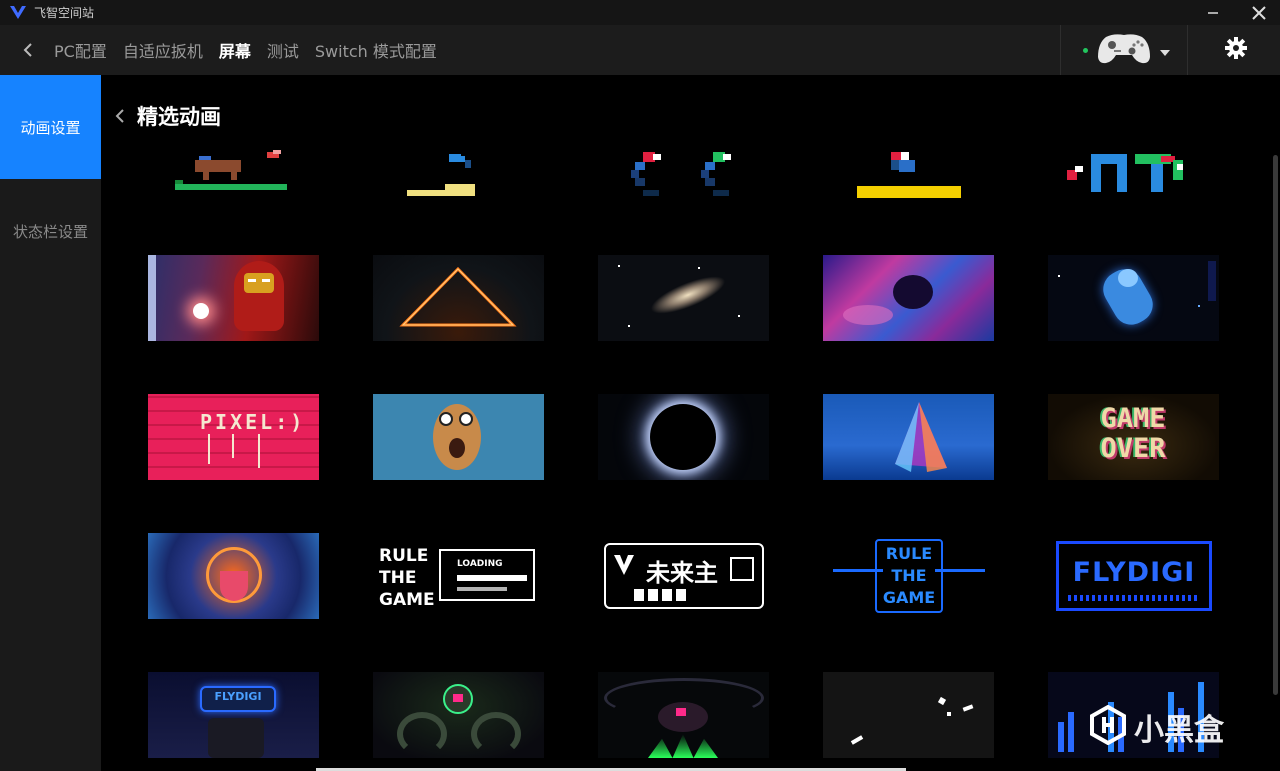 The width and height of the screenshot is (1280, 771). I want to click on back-button, so click(28, 50).